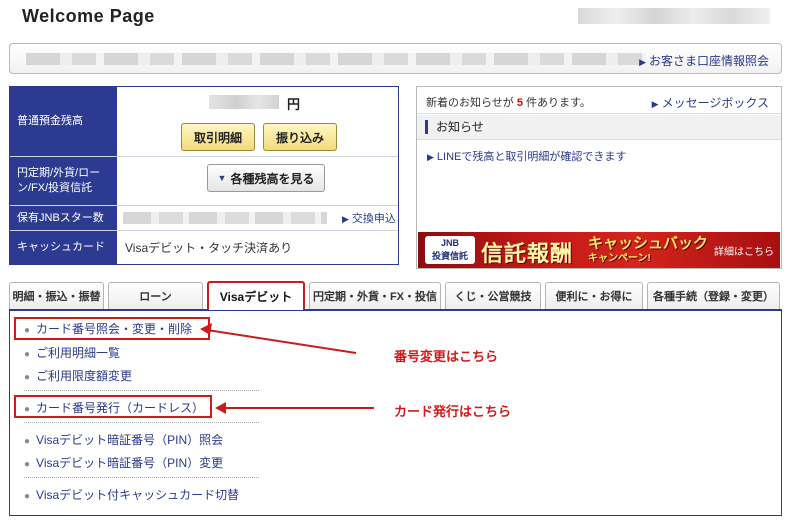 This screenshot has height=527, width=800. I want to click on highlight-card-issue, so click(113, 406).